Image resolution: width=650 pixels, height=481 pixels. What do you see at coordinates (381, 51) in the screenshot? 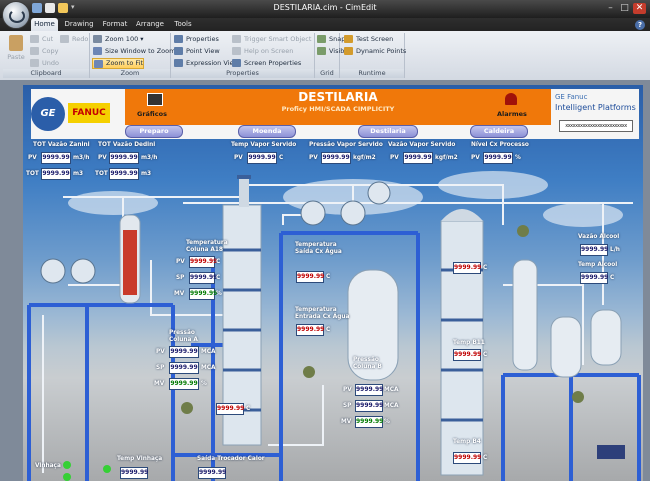
I see `dynamic-points-label: Dynamic Points` at bounding box center [381, 51].